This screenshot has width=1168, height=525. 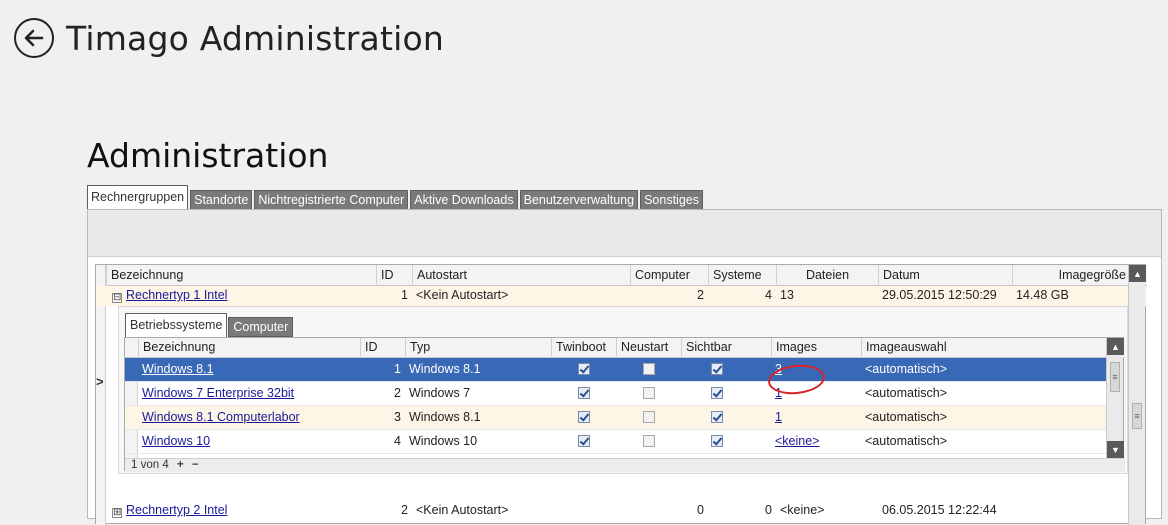 What do you see at coordinates (583, 348) in the screenshot?
I see `col-twinboot: Twinboot` at bounding box center [583, 348].